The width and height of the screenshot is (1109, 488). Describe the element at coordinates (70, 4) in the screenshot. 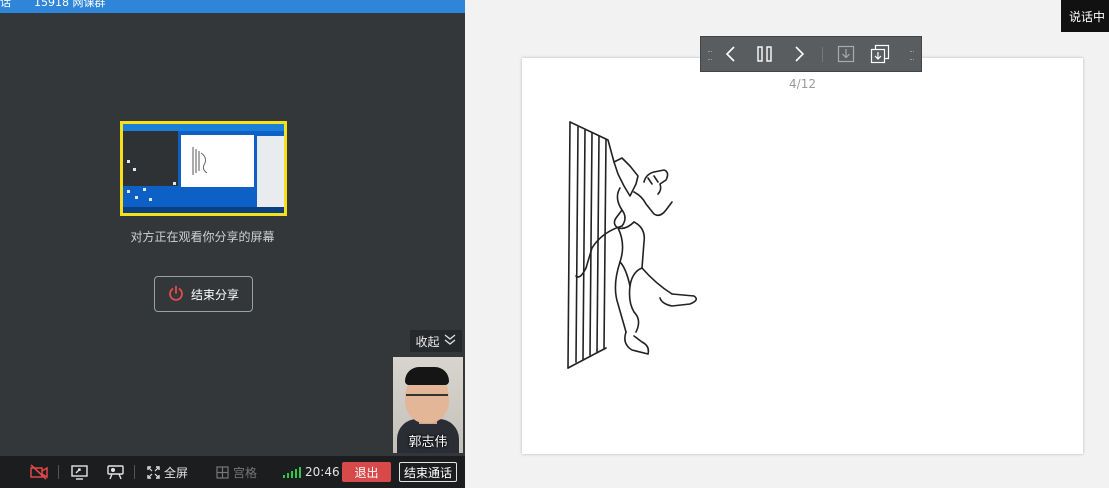

I see `call-title: 15918 网课群` at that location.